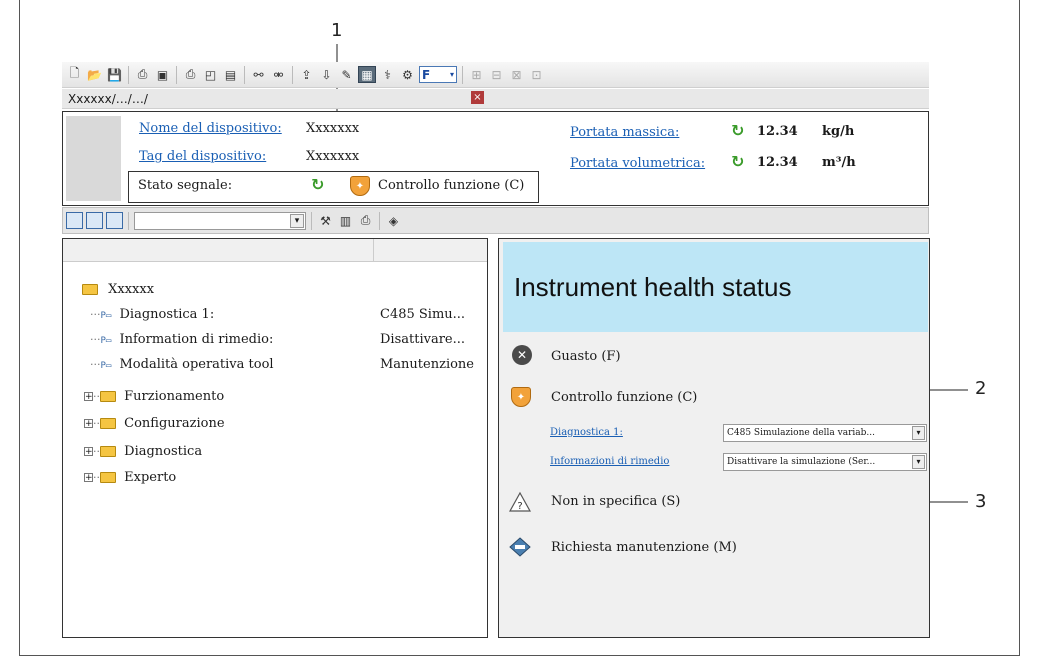 This screenshot has width=1038, height=664. What do you see at coordinates (777, 131) in the screenshot?
I see `mass-flow-value: 12.34` at bounding box center [777, 131].